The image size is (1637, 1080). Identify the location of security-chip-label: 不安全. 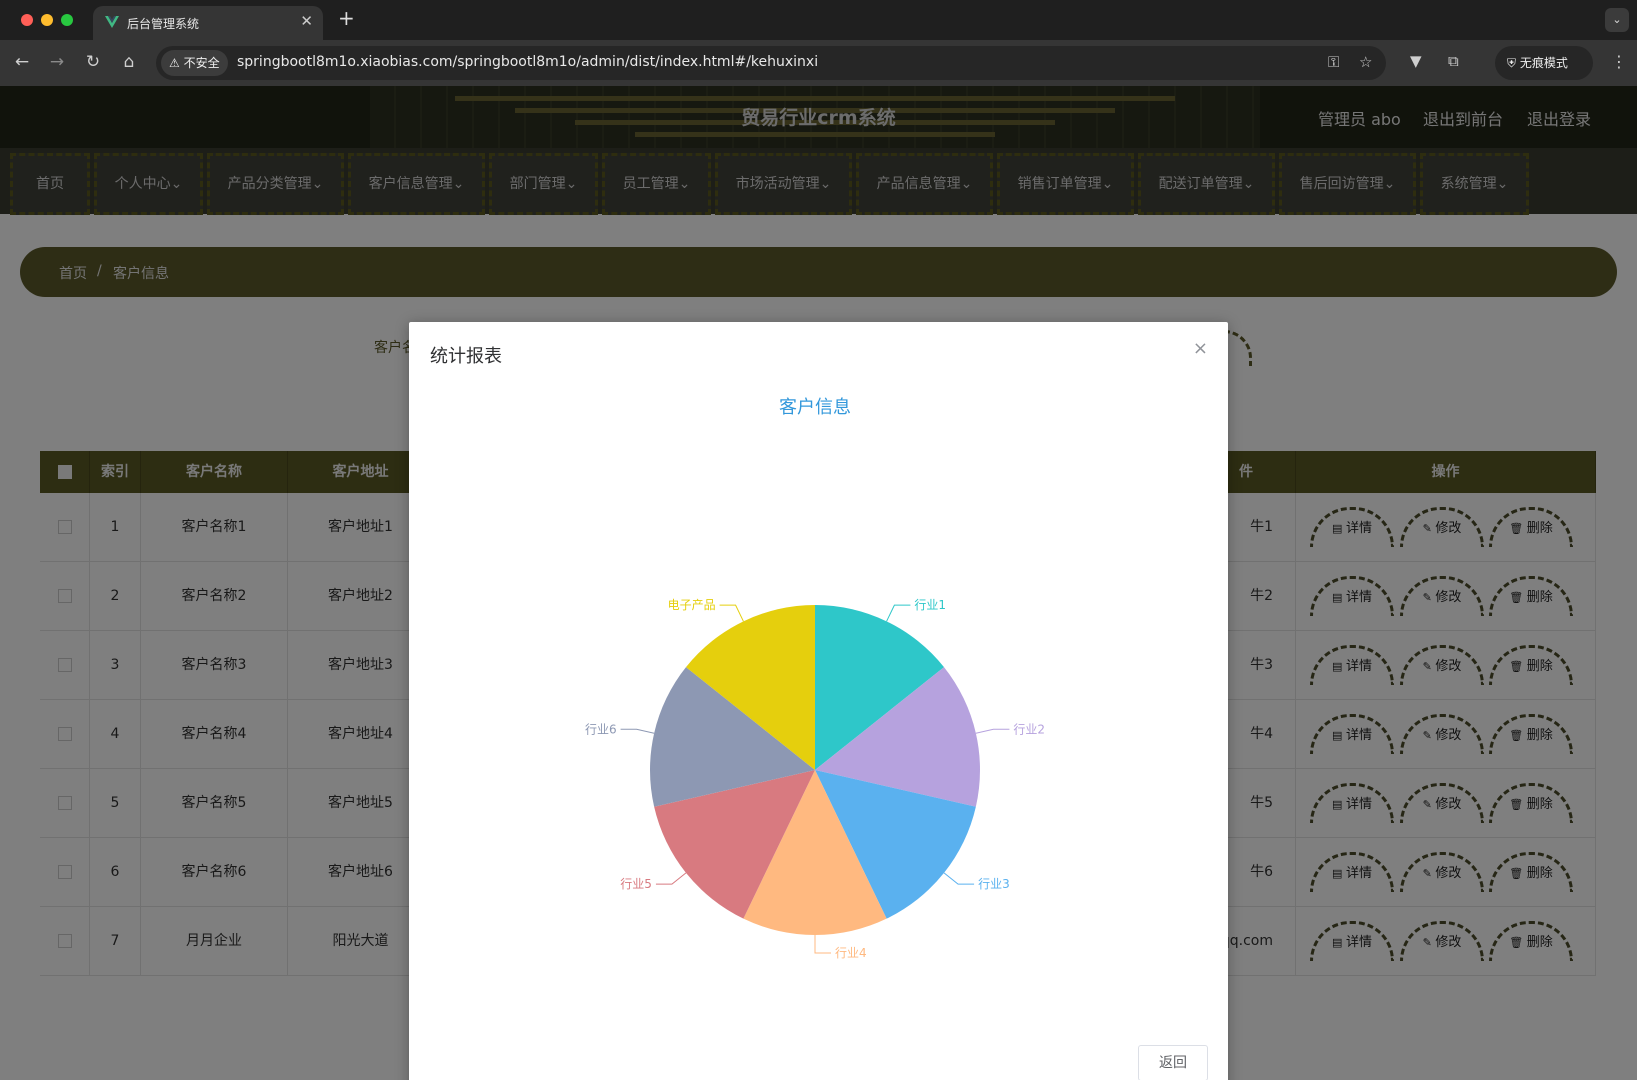
(201, 63).